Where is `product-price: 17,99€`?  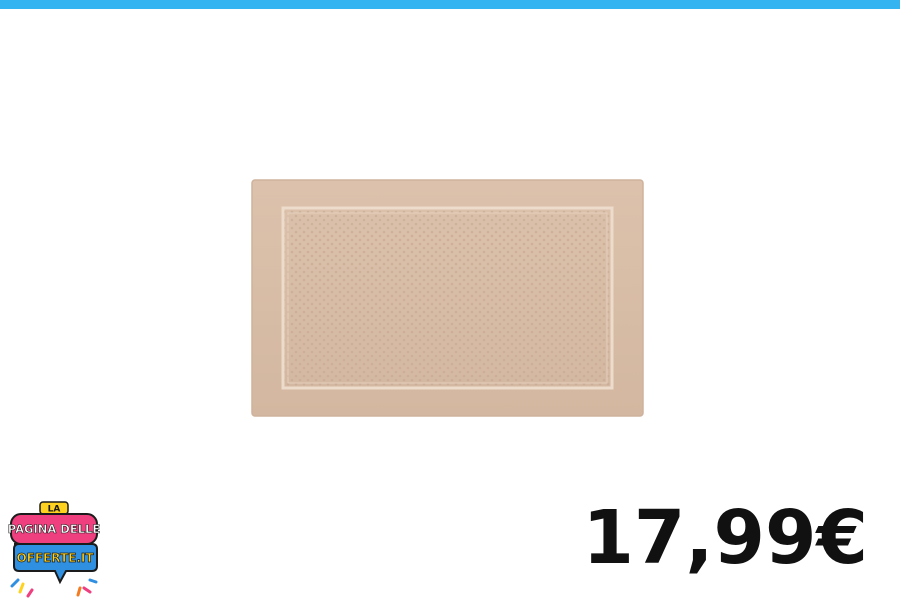
product-price: 17,99€ is located at coordinates (725, 538).